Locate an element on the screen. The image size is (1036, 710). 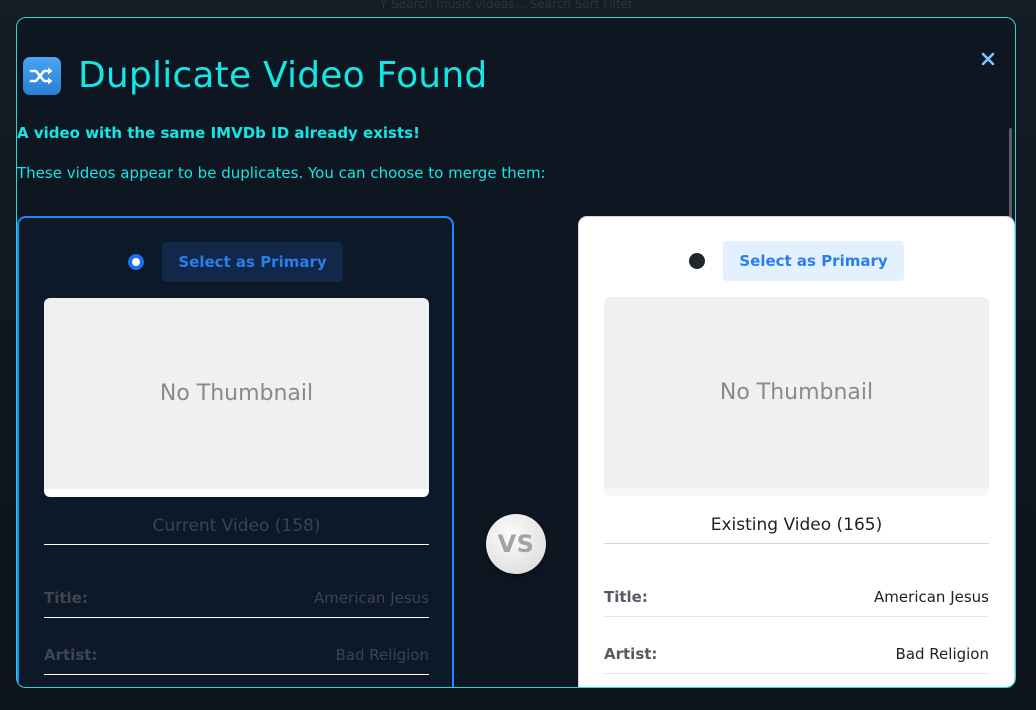
close-button is located at coordinates (988, 59).